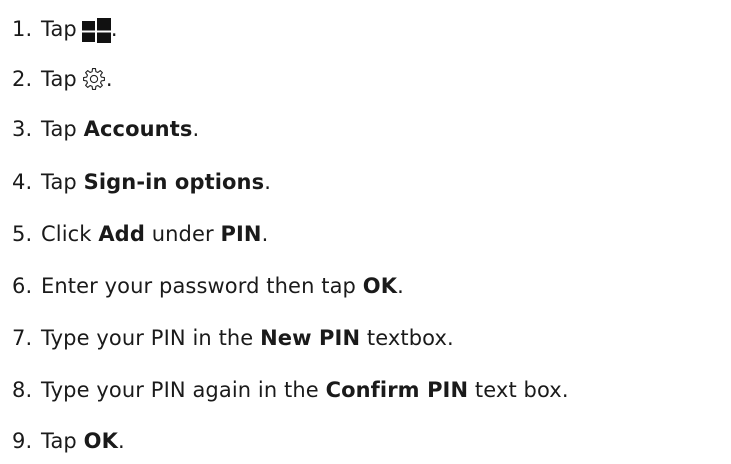  What do you see at coordinates (407, 338) in the screenshot?
I see `step-suffix: textbox.` at bounding box center [407, 338].